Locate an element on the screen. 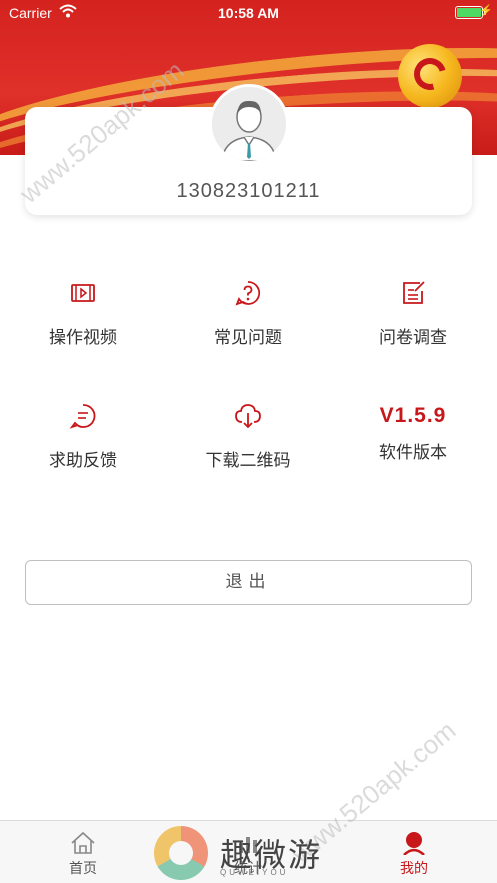  brand-subtitle: QUWEIYOU is located at coordinates (254, 872).